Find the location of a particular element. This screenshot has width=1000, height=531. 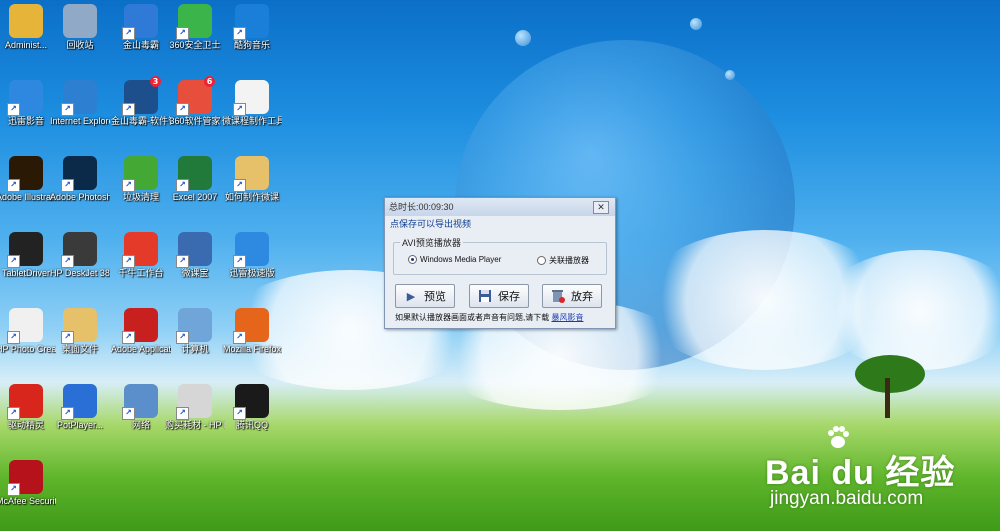

desktop-icon: ↗ 网络 is located at coordinates (141, 406).